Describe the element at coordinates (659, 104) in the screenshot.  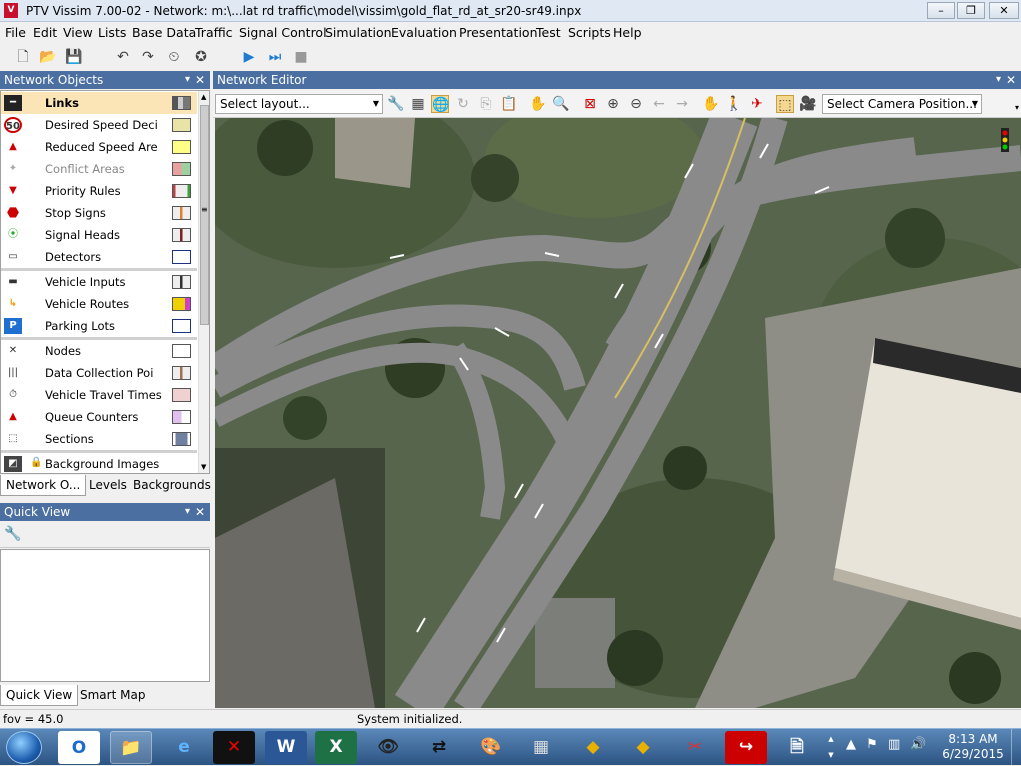
I see `back-icon: ←` at that location.